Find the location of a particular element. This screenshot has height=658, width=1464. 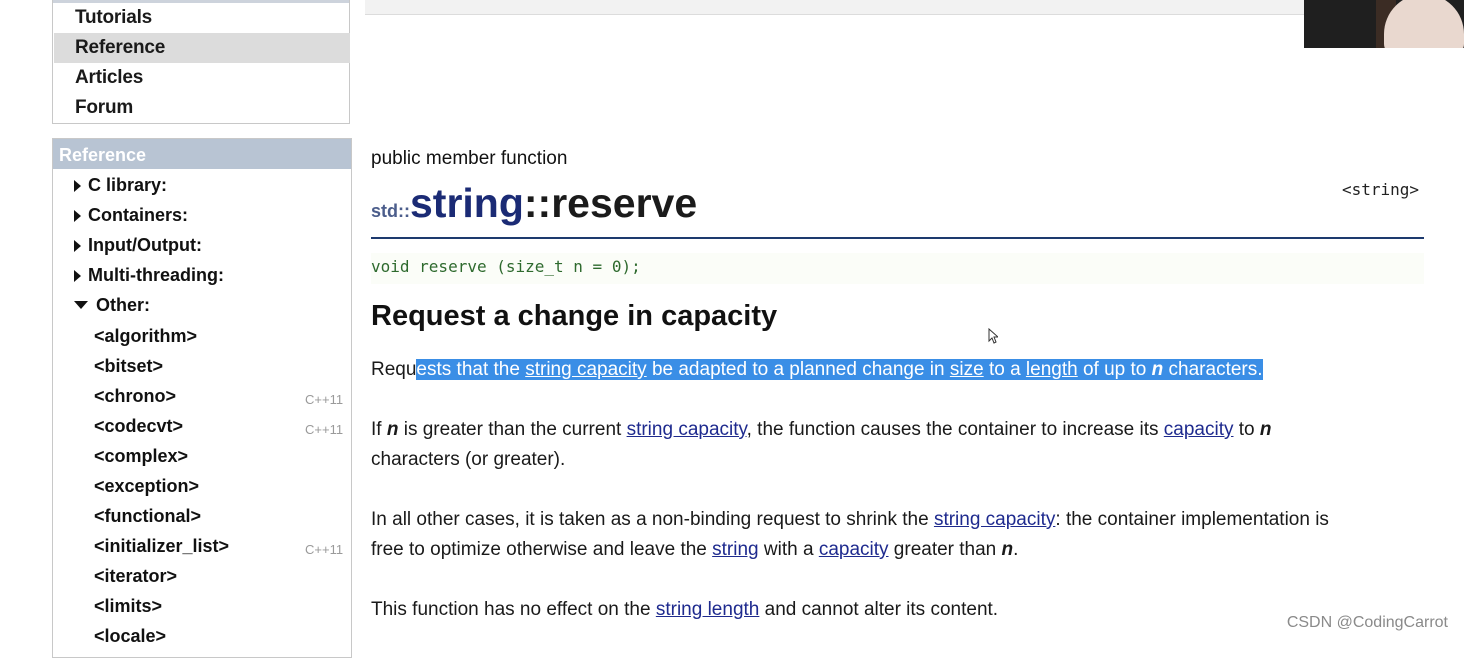

sidebar-group-c-library: C library: is located at coordinates (120, 185).